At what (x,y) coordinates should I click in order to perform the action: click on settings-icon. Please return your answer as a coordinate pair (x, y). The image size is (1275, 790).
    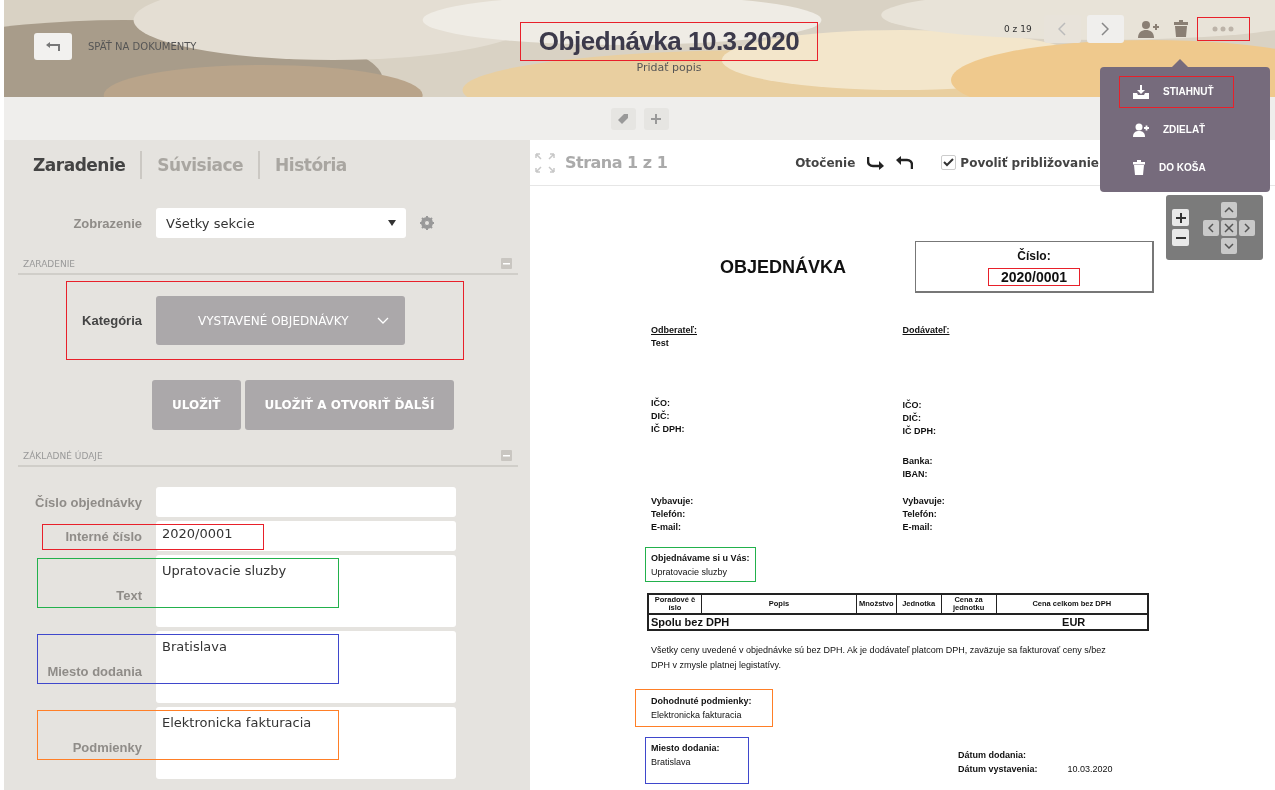
    Looking at the image, I should click on (427, 223).